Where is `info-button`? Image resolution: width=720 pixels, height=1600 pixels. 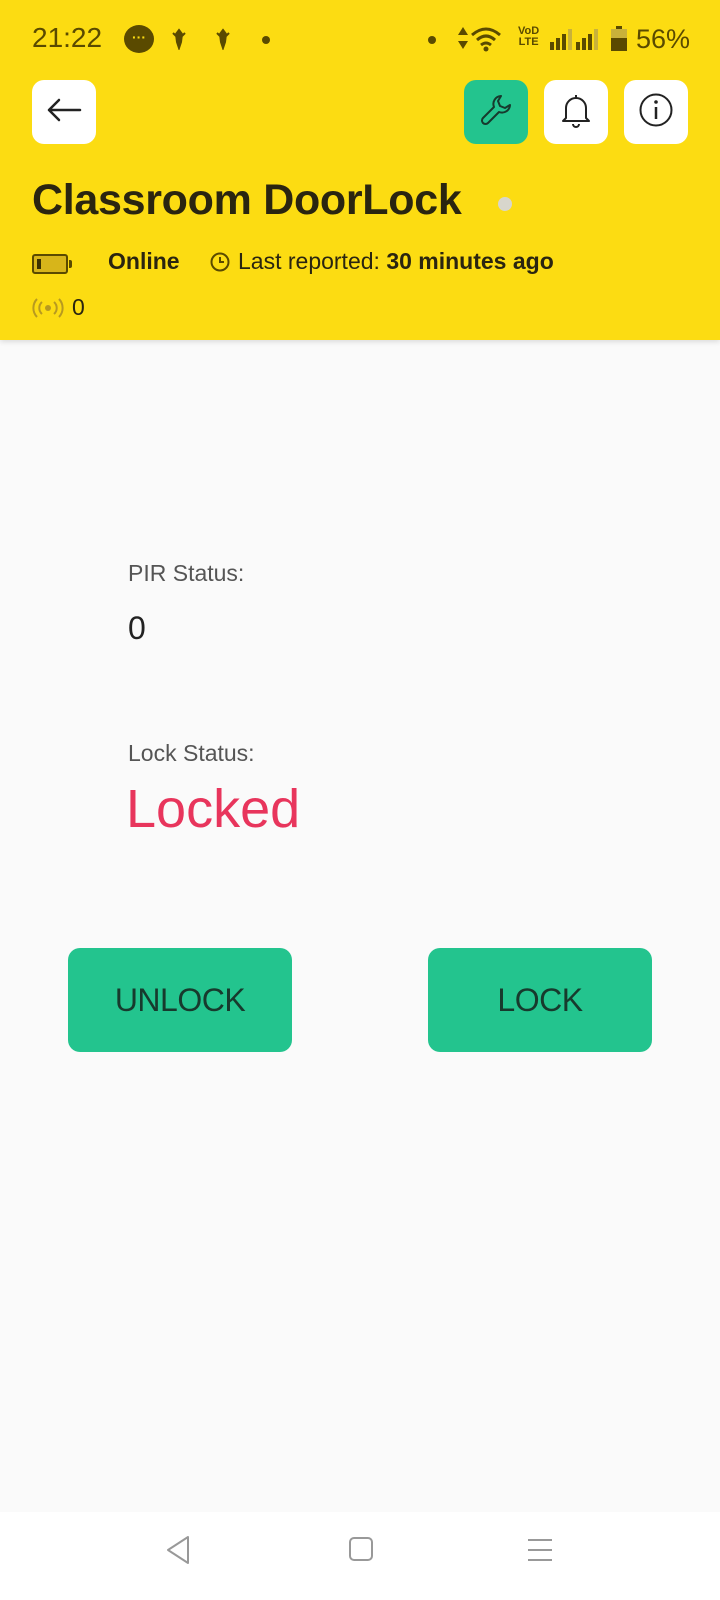 info-button is located at coordinates (656, 112).